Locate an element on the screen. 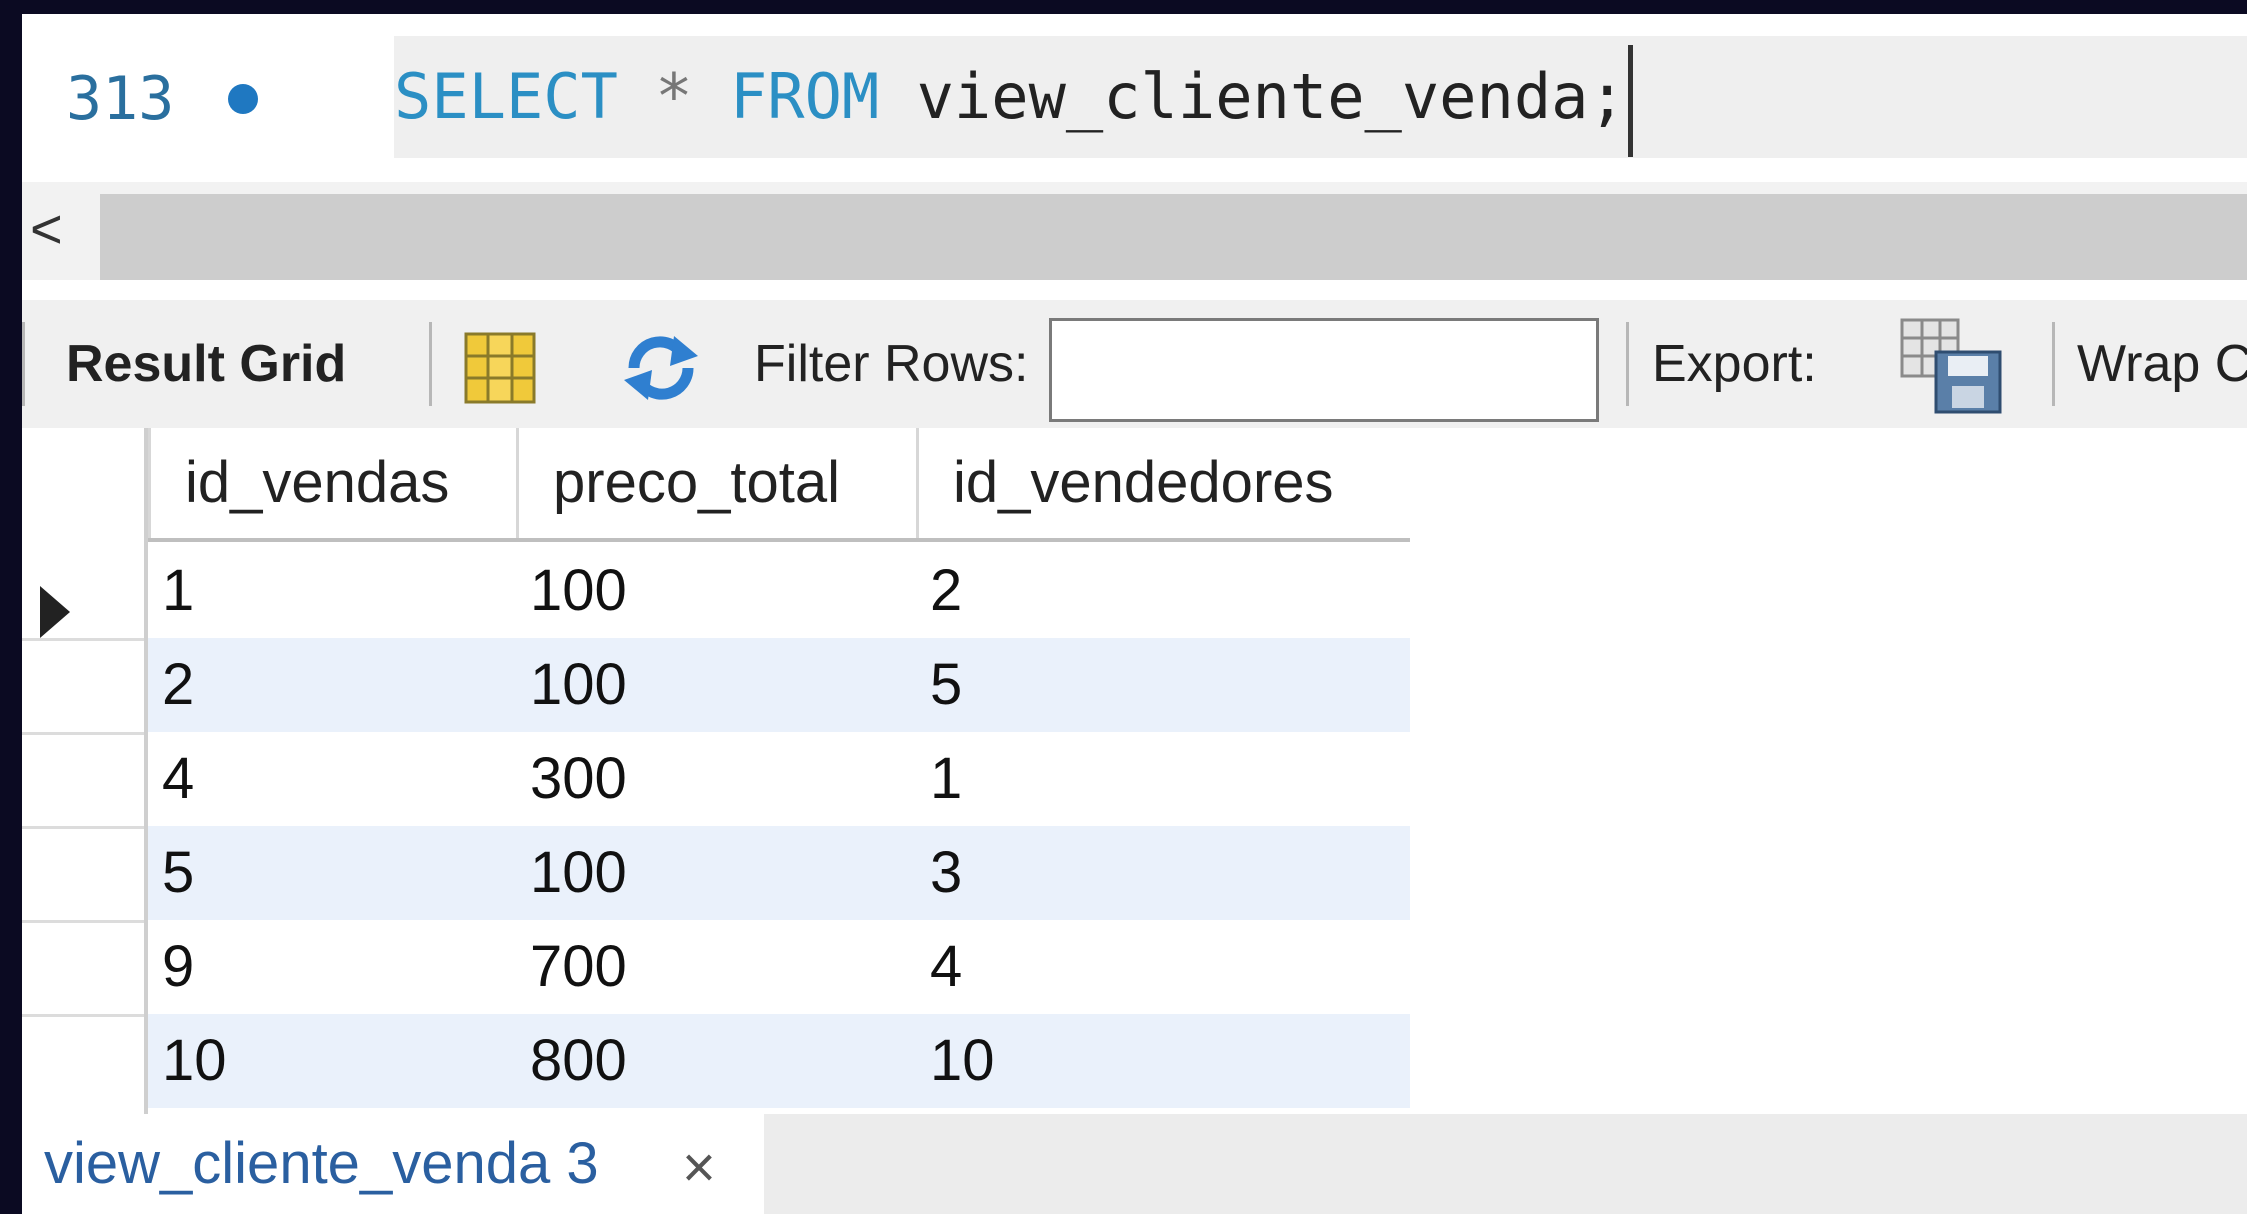 The width and height of the screenshot is (2247, 1214). grid-header-row: id_vendas preco_total id_vendedores is located at coordinates (779, 485).